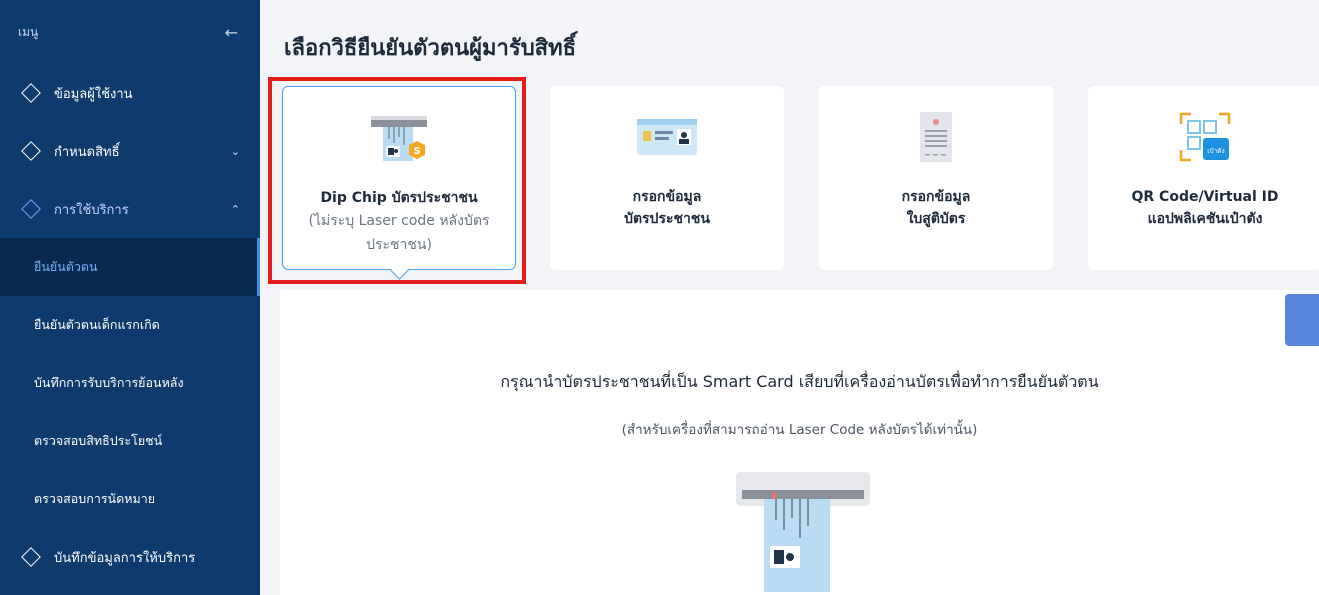 Image resolution: width=1319 pixels, height=595 pixels. What do you see at coordinates (430, 48) in the screenshot?
I see `page-title: เลือกวิธียืนยันตัวตนผู้มารับสิทธิ์` at bounding box center [430, 48].